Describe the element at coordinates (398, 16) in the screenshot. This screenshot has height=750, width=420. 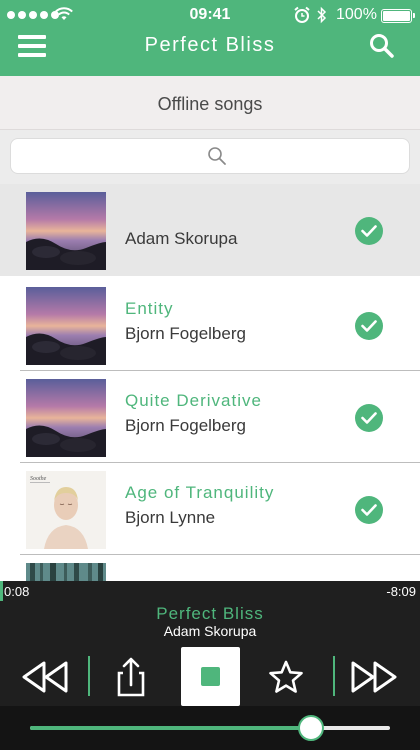
I see `battery-icon` at that location.